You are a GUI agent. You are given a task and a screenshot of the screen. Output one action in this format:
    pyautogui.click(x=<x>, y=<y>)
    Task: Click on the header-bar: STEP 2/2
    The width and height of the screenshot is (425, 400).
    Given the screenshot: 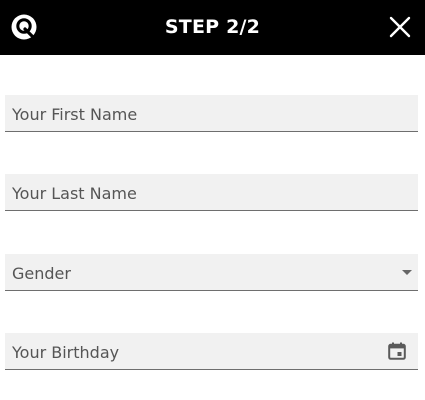 What is the action you would take?
    pyautogui.click(x=212, y=27)
    